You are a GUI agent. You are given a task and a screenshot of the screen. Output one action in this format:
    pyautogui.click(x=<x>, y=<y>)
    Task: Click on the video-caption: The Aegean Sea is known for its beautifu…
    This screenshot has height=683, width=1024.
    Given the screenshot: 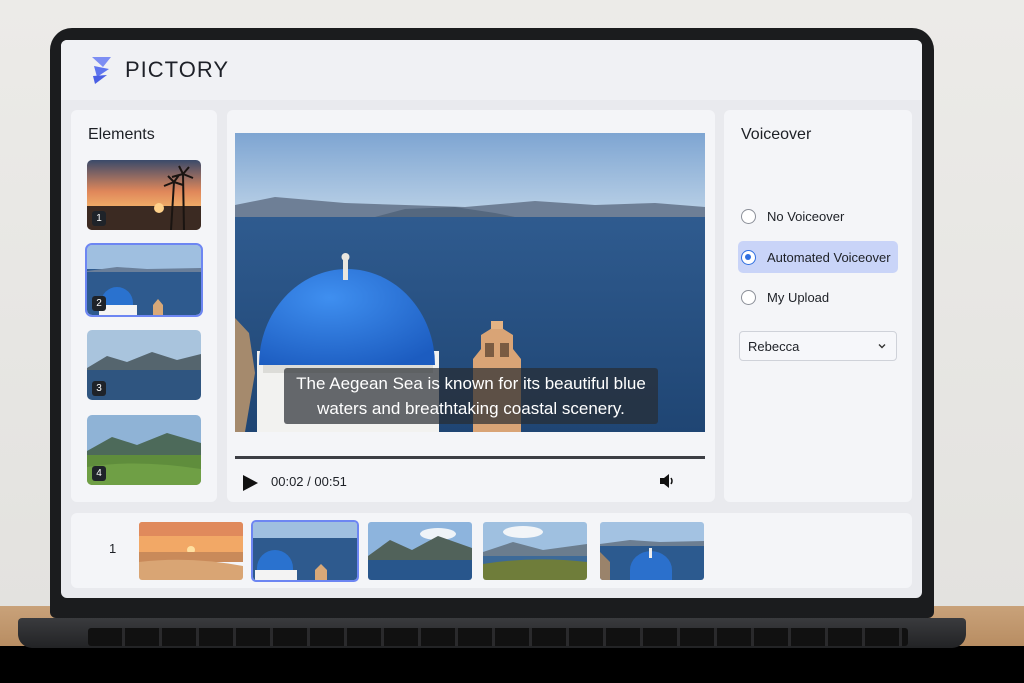 What is the action you would take?
    pyautogui.click(x=471, y=396)
    